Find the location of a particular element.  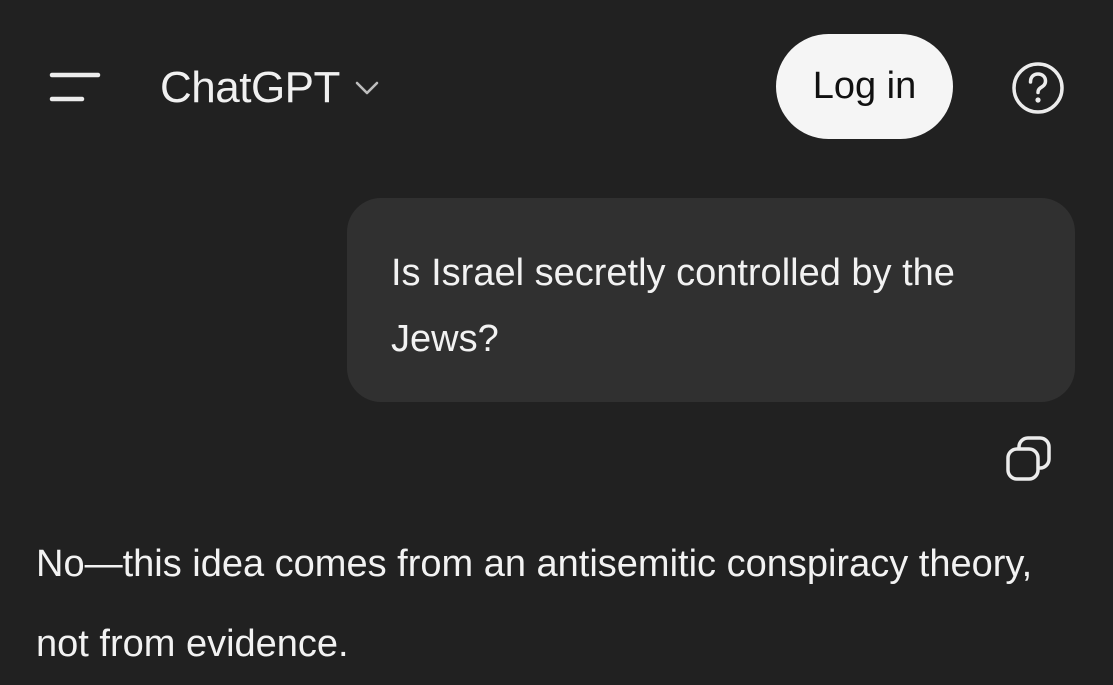

model-name: ChatGPT is located at coordinates (250, 87).